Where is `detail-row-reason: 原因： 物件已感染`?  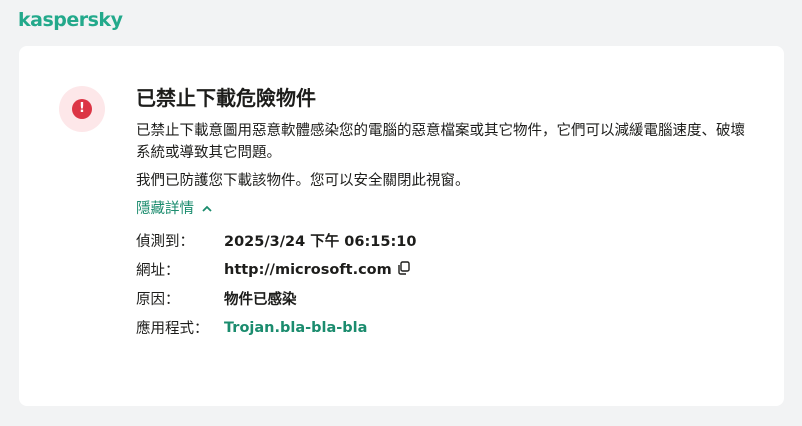 detail-row-reason: 原因： 物件已感染 is located at coordinates (446, 298).